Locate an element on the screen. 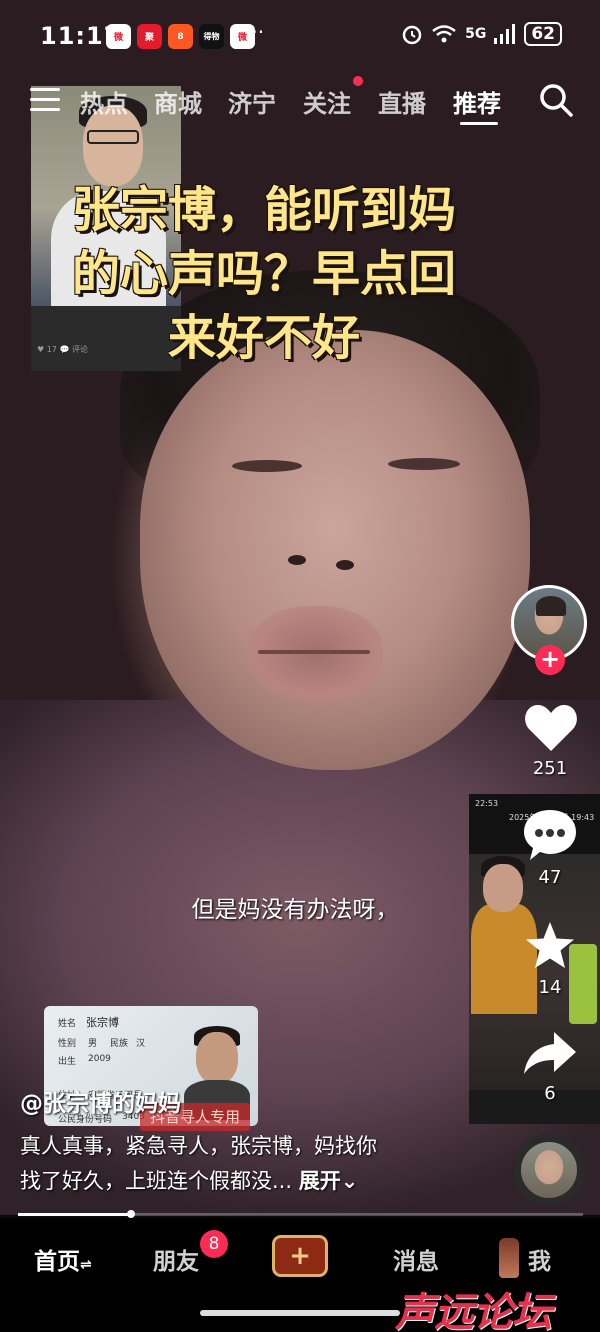 The image size is (600, 1332). share-count: 6 is located at coordinates (550, 1093).